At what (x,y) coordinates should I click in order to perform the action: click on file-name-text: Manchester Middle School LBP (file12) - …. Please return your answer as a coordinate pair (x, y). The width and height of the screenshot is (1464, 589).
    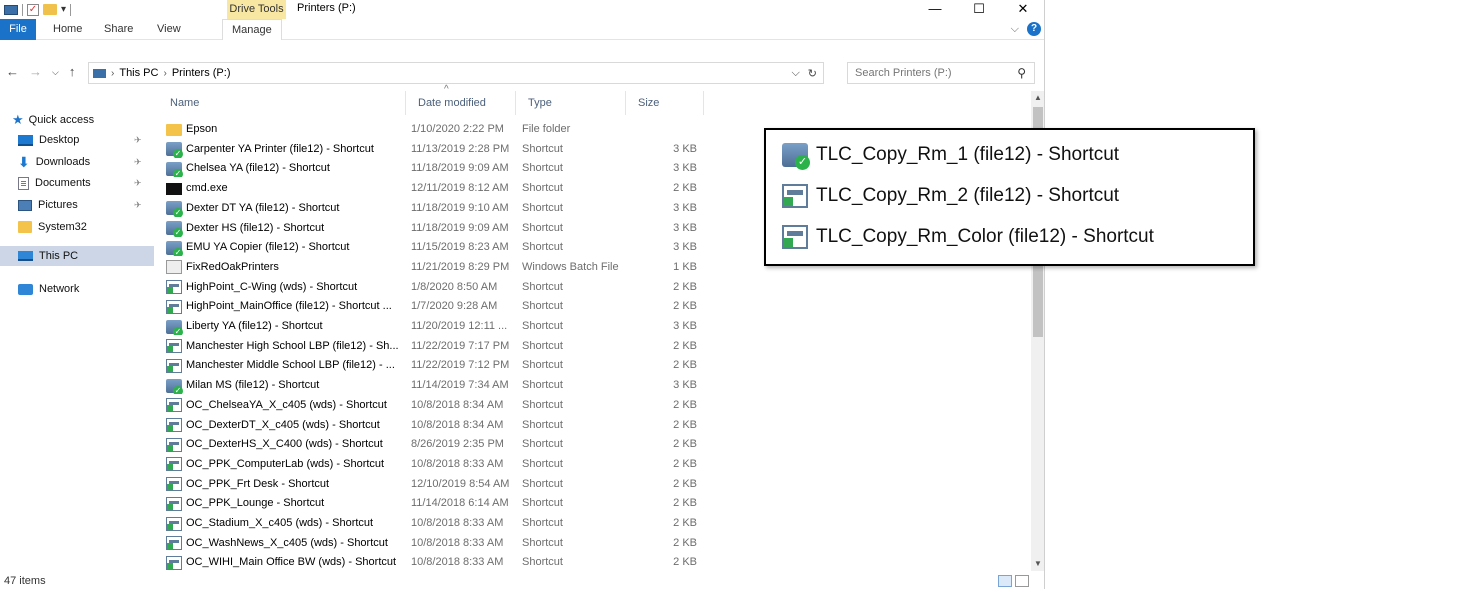
    Looking at the image, I should click on (290, 365).